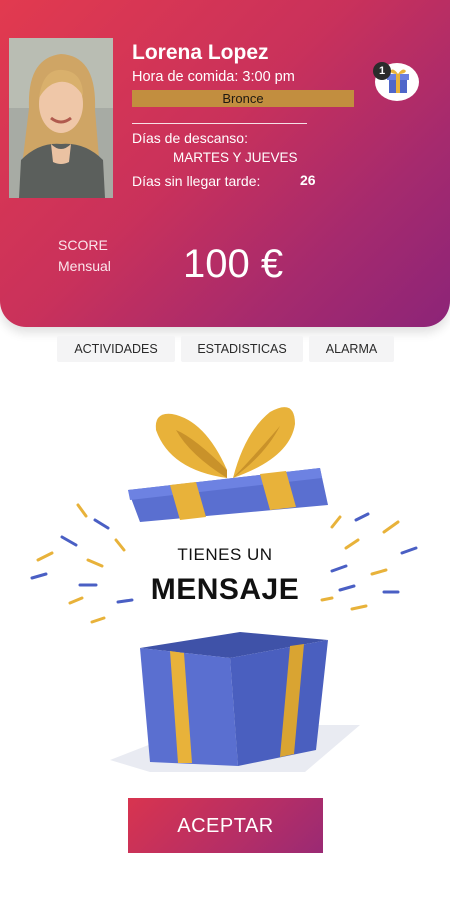 Image resolution: width=450 pixels, height=900 pixels. Describe the element at coordinates (225, 442) in the screenshot. I see `gift-bow` at that location.